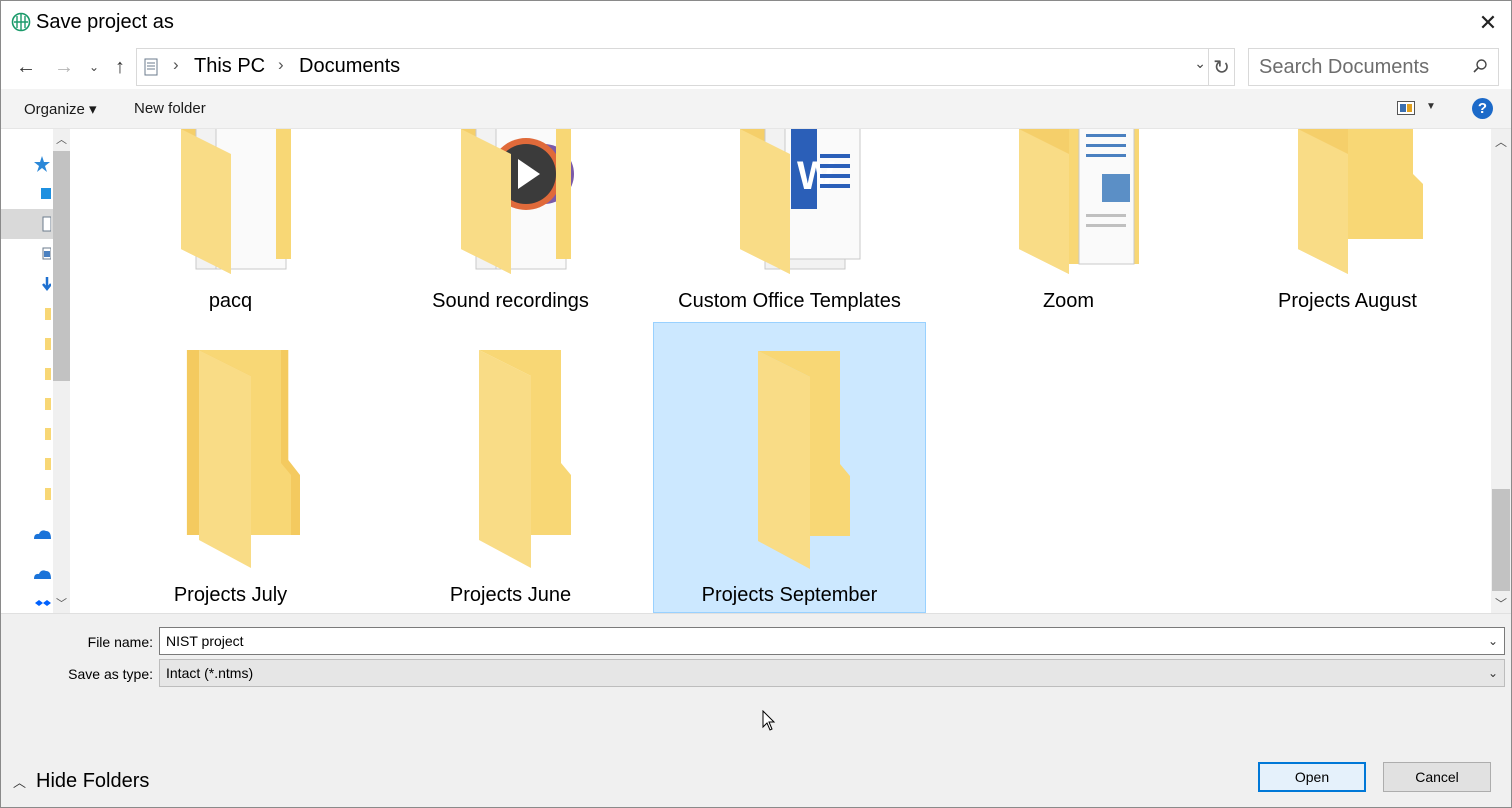 Image resolution: width=1512 pixels, height=808 pixels. What do you see at coordinates (756, 23) in the screenshot?
I see `title-bar: Save project as ✕` at bounding box center [756, 23].